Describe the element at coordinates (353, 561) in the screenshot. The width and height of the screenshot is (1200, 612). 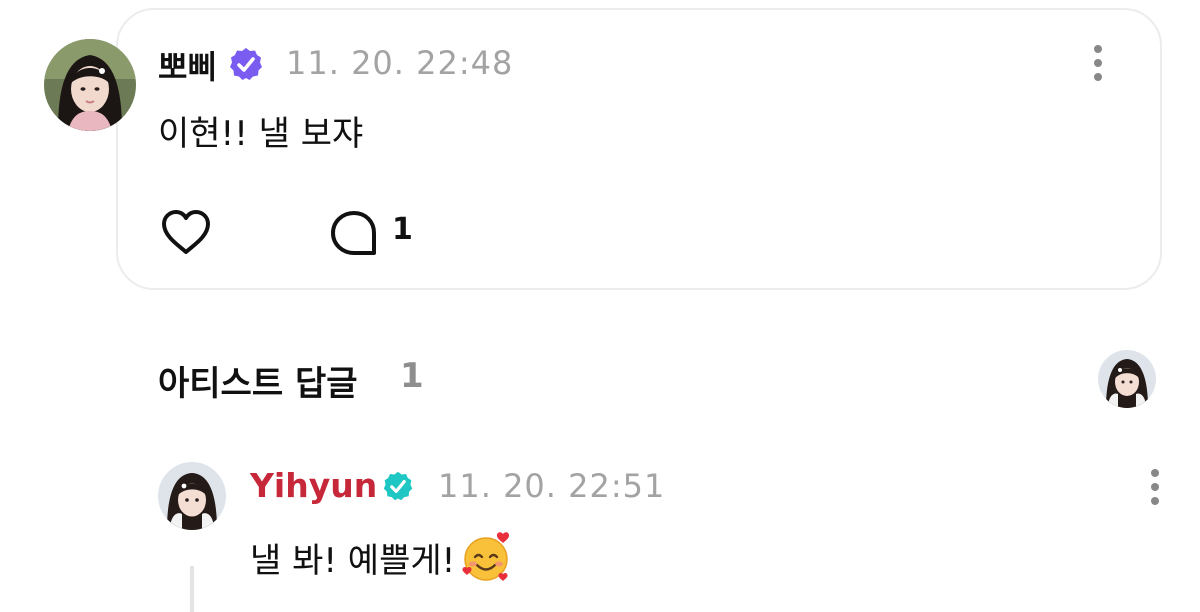
I see `reply-message-text: 낼 봐! 예쁠게!` at that location.